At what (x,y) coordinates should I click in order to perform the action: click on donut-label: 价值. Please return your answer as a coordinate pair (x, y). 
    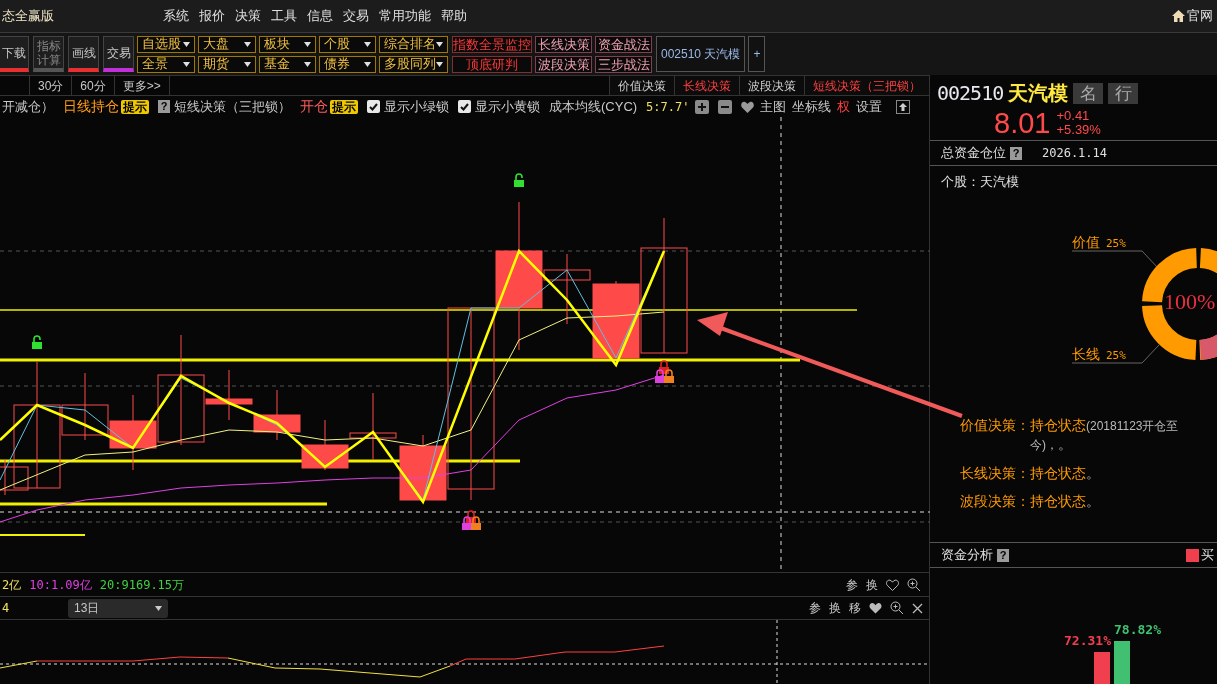
    Looking at the image, I should click on (1086, 242).